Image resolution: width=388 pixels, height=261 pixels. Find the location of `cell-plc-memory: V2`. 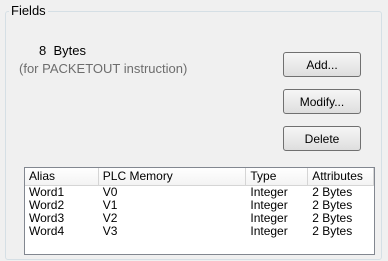

cell-plc-memory: V2 is located at coordinates (110, 218).